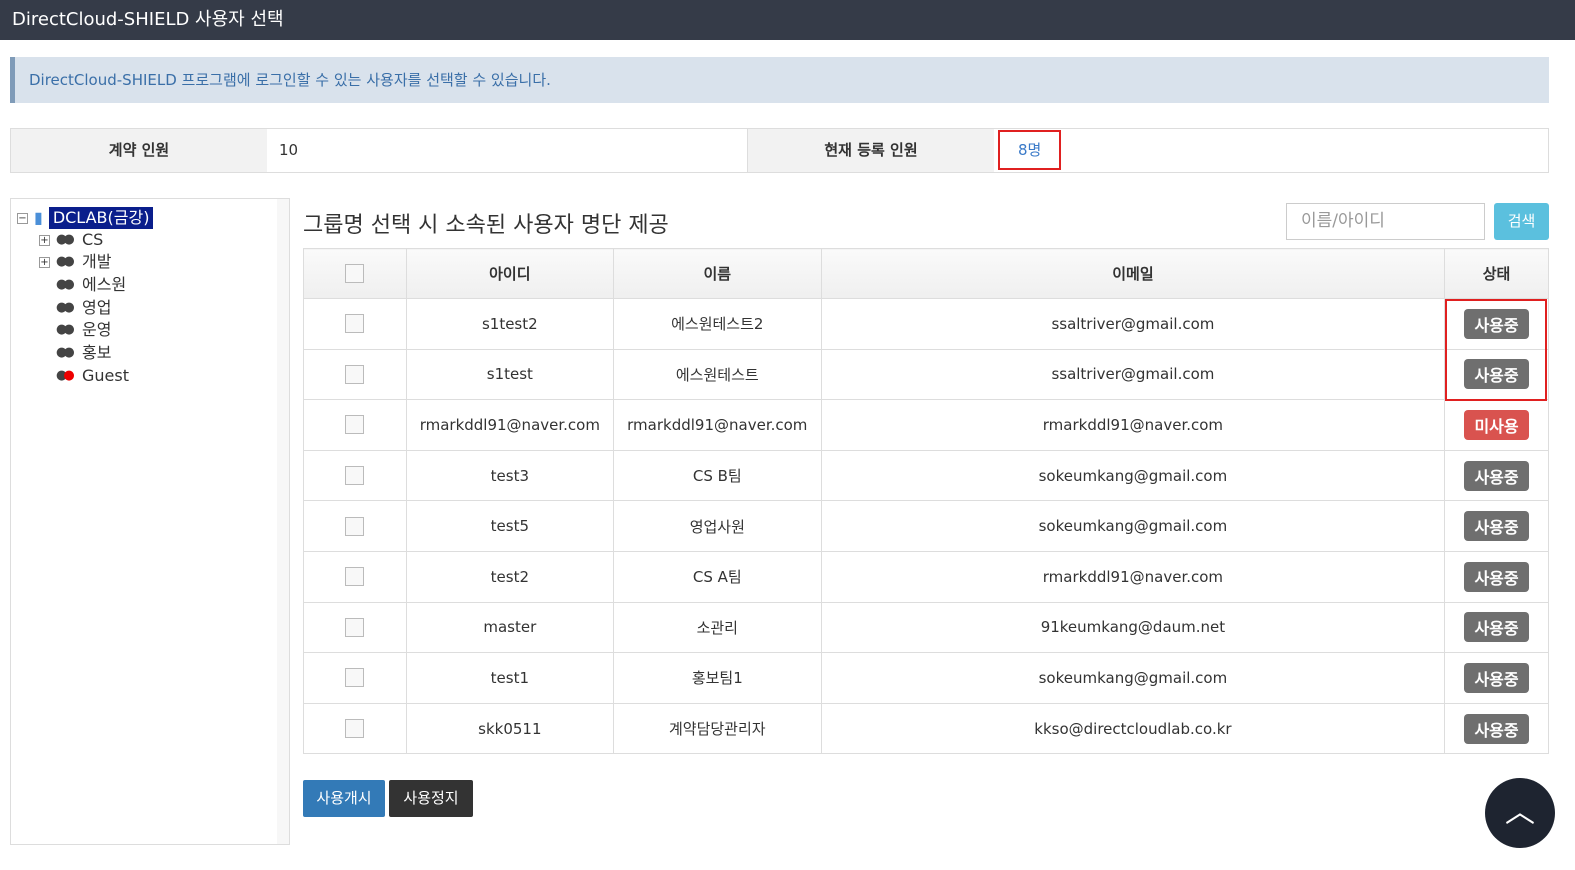 The width and height of the screenshot is (1575, 870). What do you see at coordinates (871, 150) in the screenshot?
I see `current-label: 현재 등록 인원` at bounding box center [871, 150].